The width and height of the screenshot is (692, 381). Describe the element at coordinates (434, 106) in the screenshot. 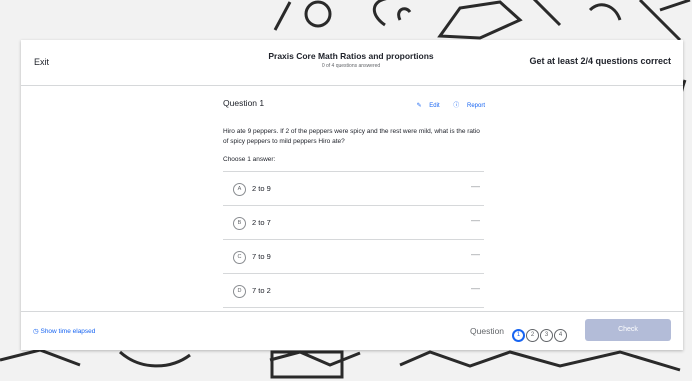

I see `edit-label: Edit` at that location.